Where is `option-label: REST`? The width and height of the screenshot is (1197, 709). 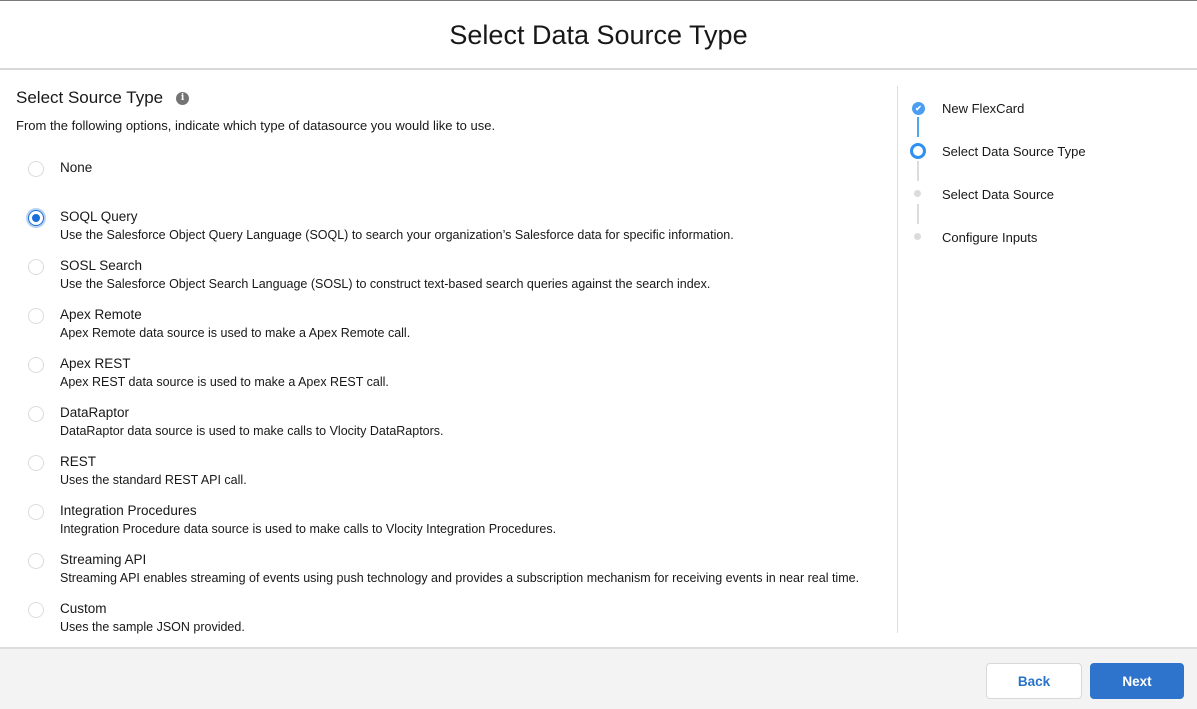
option-label: REST is located at coordinates (78, 461).